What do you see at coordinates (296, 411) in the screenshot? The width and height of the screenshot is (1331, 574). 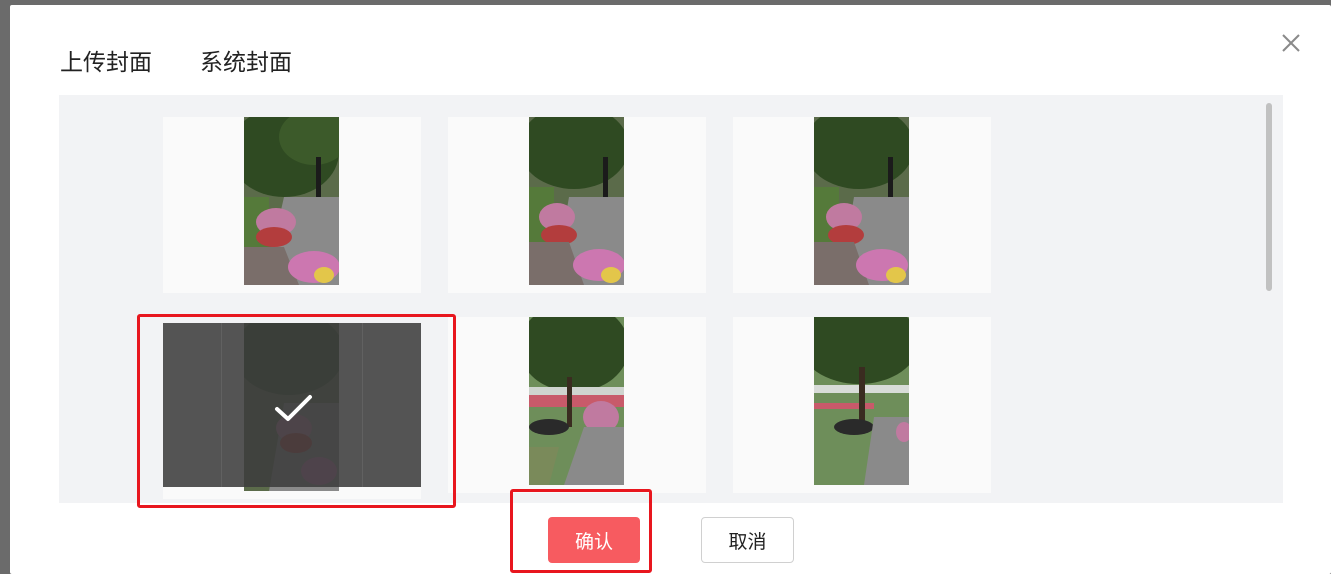 I see `selected-cover-highlight` at bounding box center [296, 411].